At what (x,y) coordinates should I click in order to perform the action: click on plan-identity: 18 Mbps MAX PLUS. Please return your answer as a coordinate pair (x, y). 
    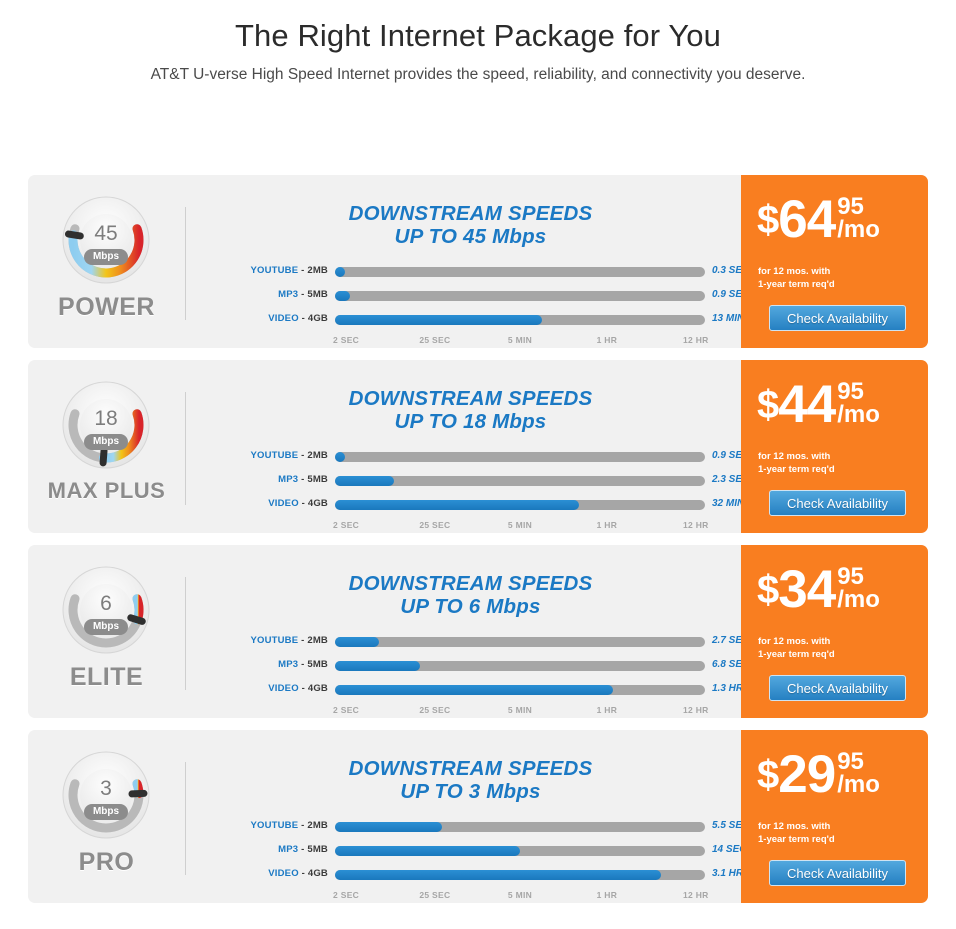
    Looking at the image, I should click on (106, 446).